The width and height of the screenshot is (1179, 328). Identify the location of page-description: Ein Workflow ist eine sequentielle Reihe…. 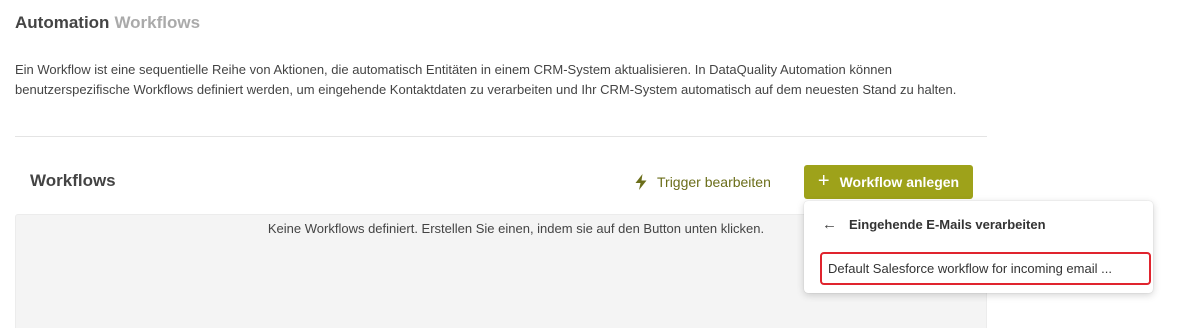
(486, 79).